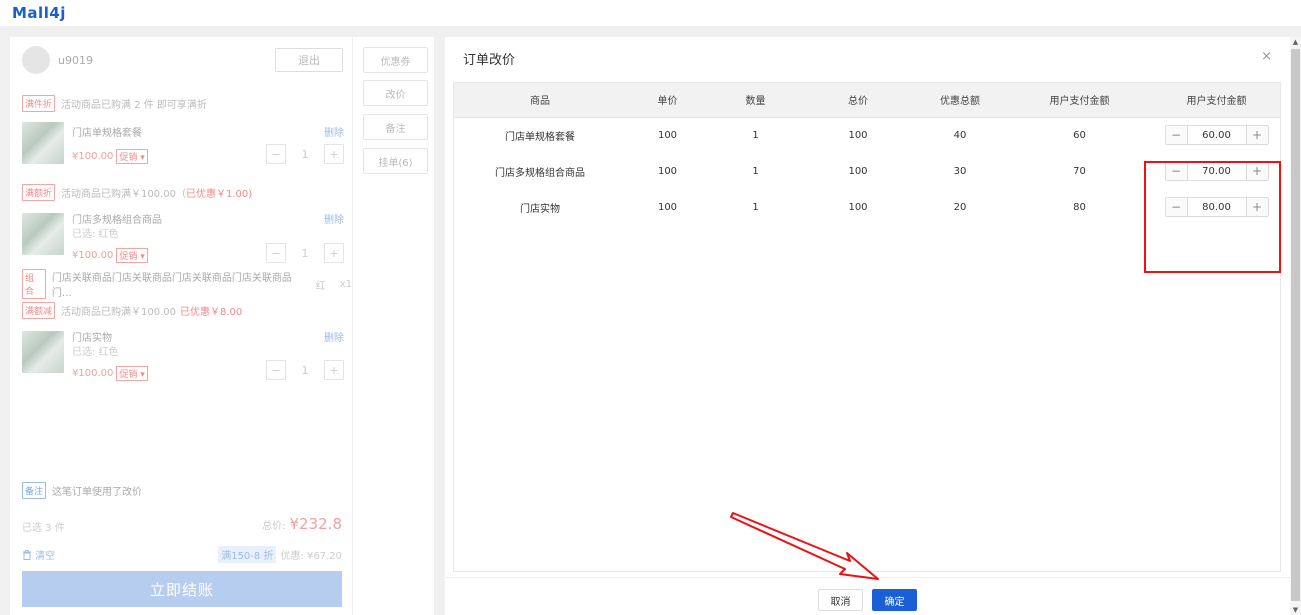  What do you see at coordinates (117, 220) in the screenshot?
I see `item-name: 门店多规格组合商品` at bounding box center [117, 220].